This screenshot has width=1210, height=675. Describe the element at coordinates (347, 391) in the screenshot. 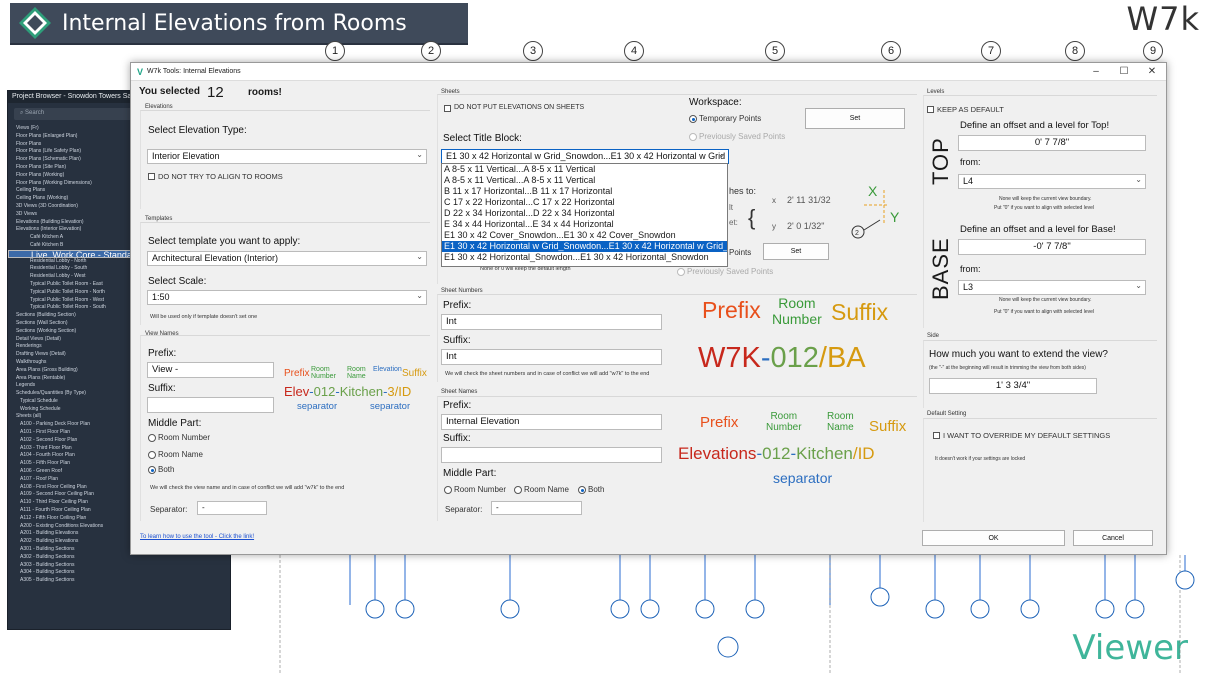

I see `diagram-view-example: Elev-012-Kitchen-3/ID` at that location.